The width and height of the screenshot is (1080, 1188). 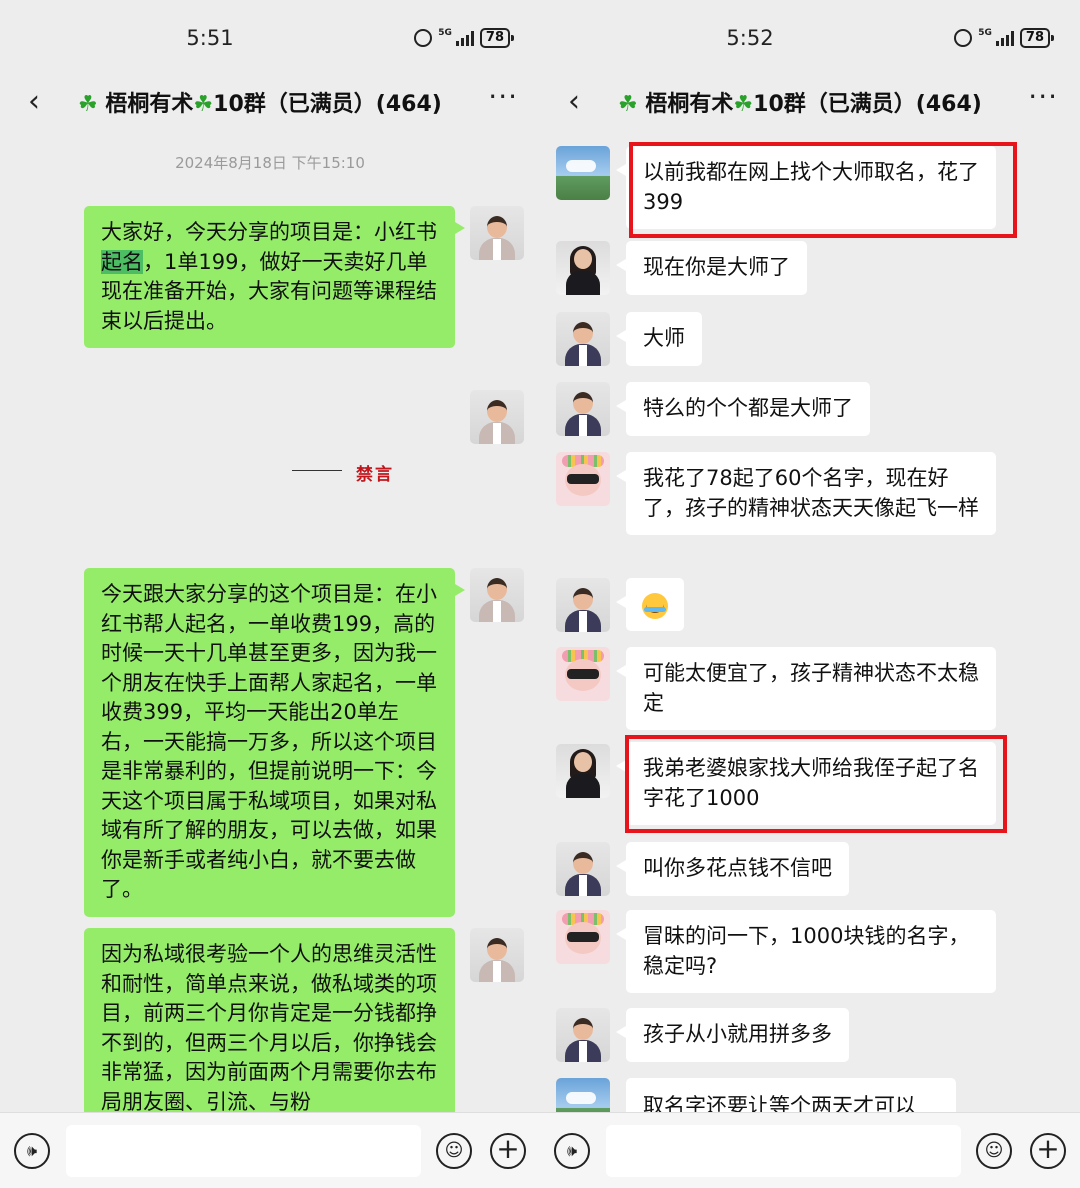 What do you see at coordinates (655, 606) in the screenshot?
I see `crying-laughing-emoji-icon` at bounding box center [655, 606].